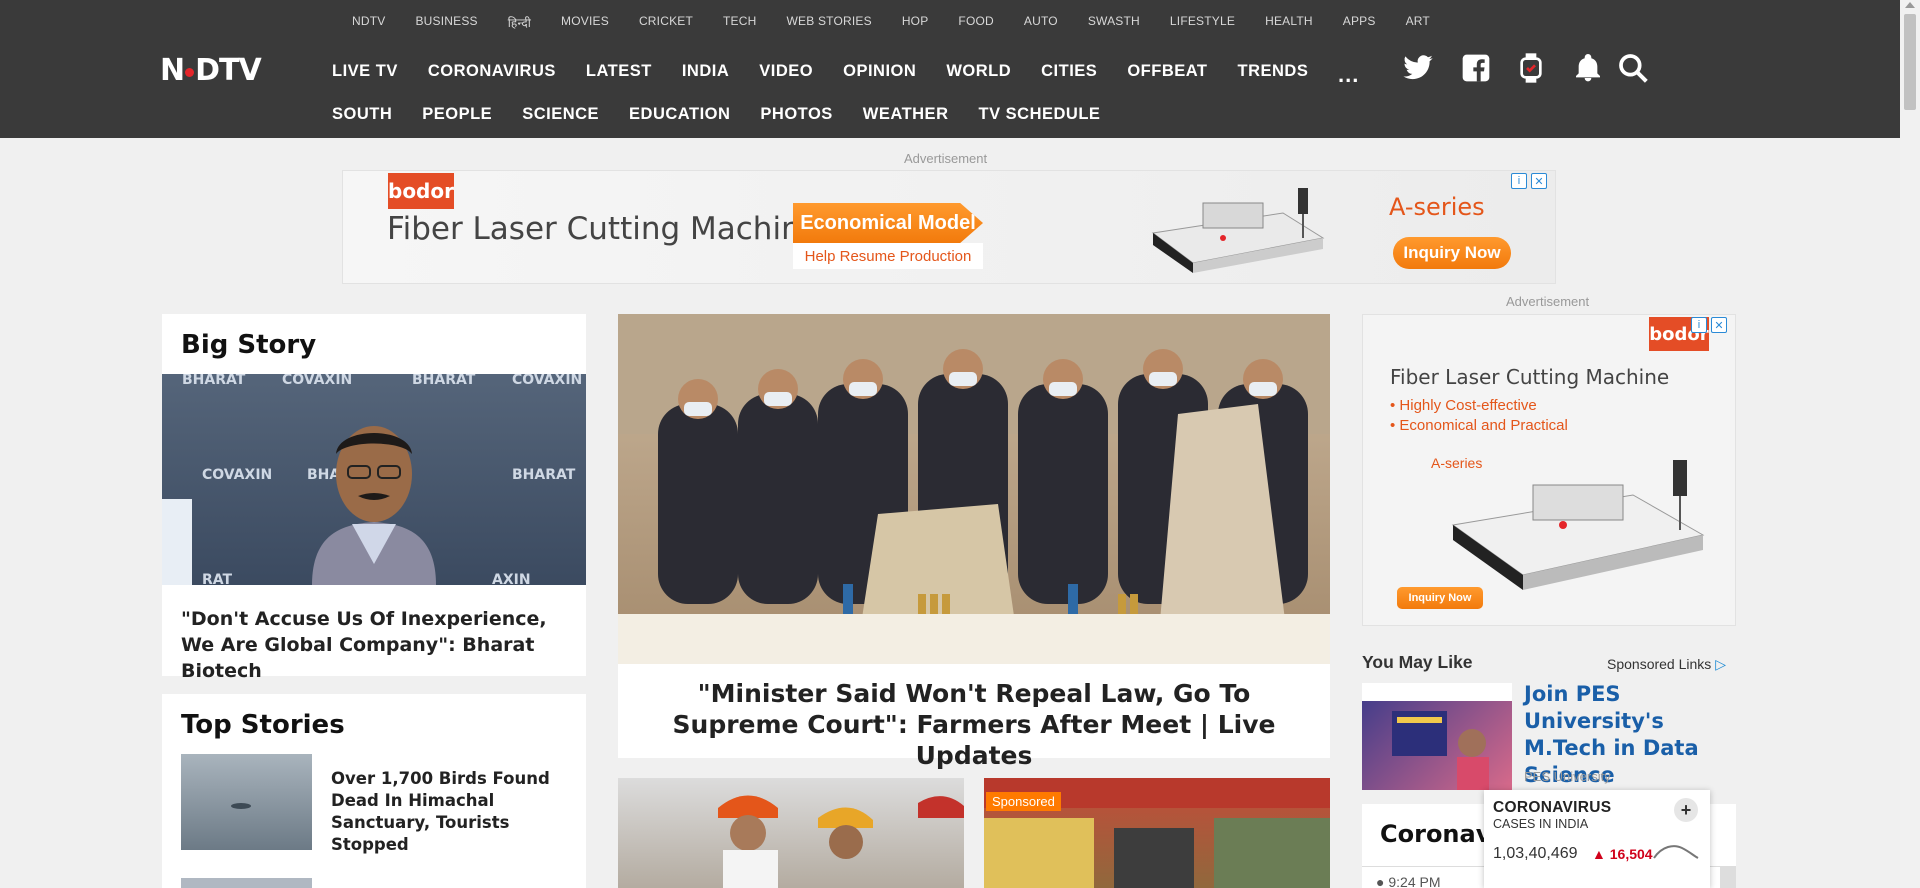 This screenshot has height=888, width=1920. What do you see at coordinates (1529, 181) in the screenshot?
I see `ad-choices: i ✕` at bounding box center [1529, 181].